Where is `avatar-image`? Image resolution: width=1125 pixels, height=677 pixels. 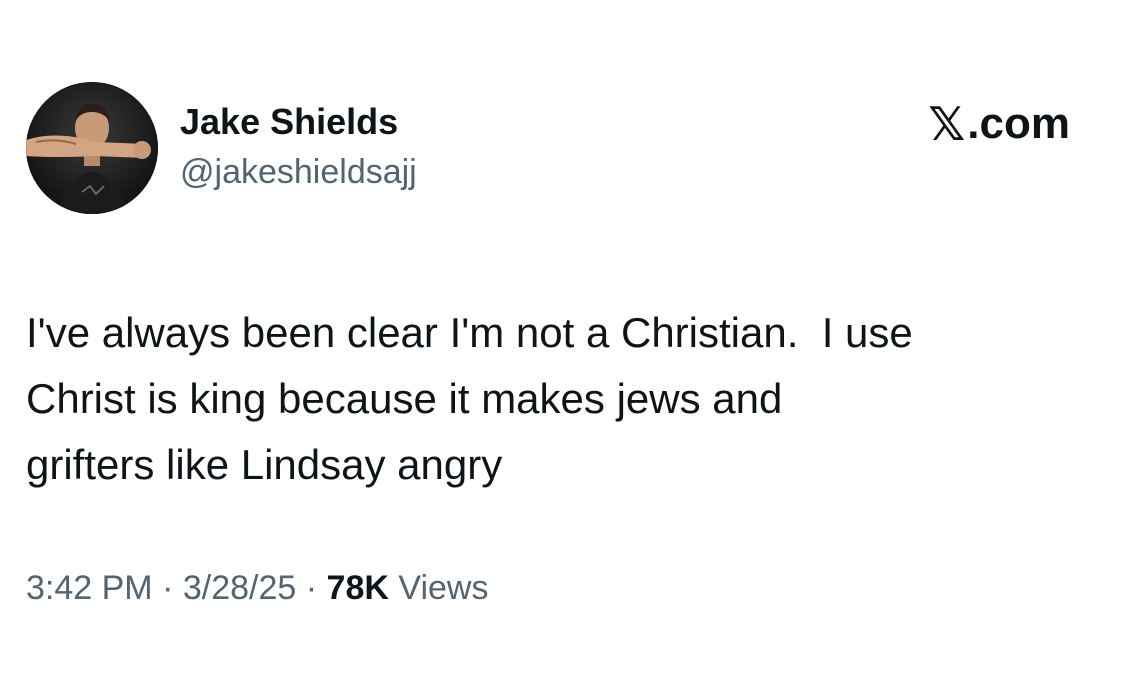
avatar-image is located at coordinates (92, 148).